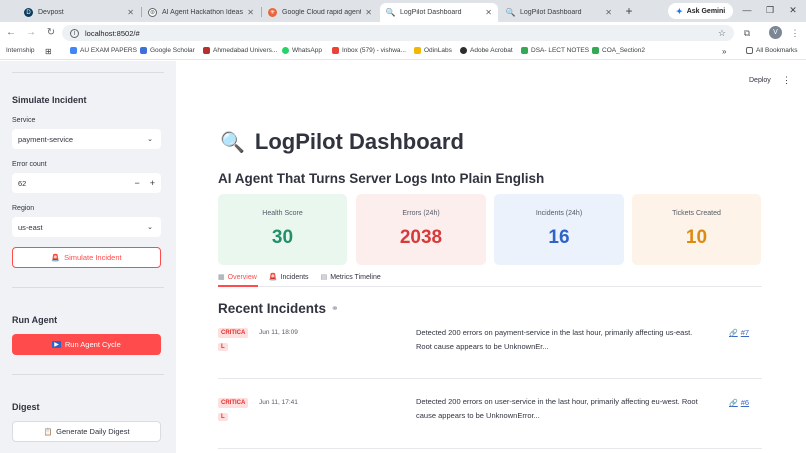 Image resolution: width=806 pixels, height=453 pixels. Describe the element at coordinates (86, 227) in the screenshot. I see `region-select: us-east ⌄` at that location.